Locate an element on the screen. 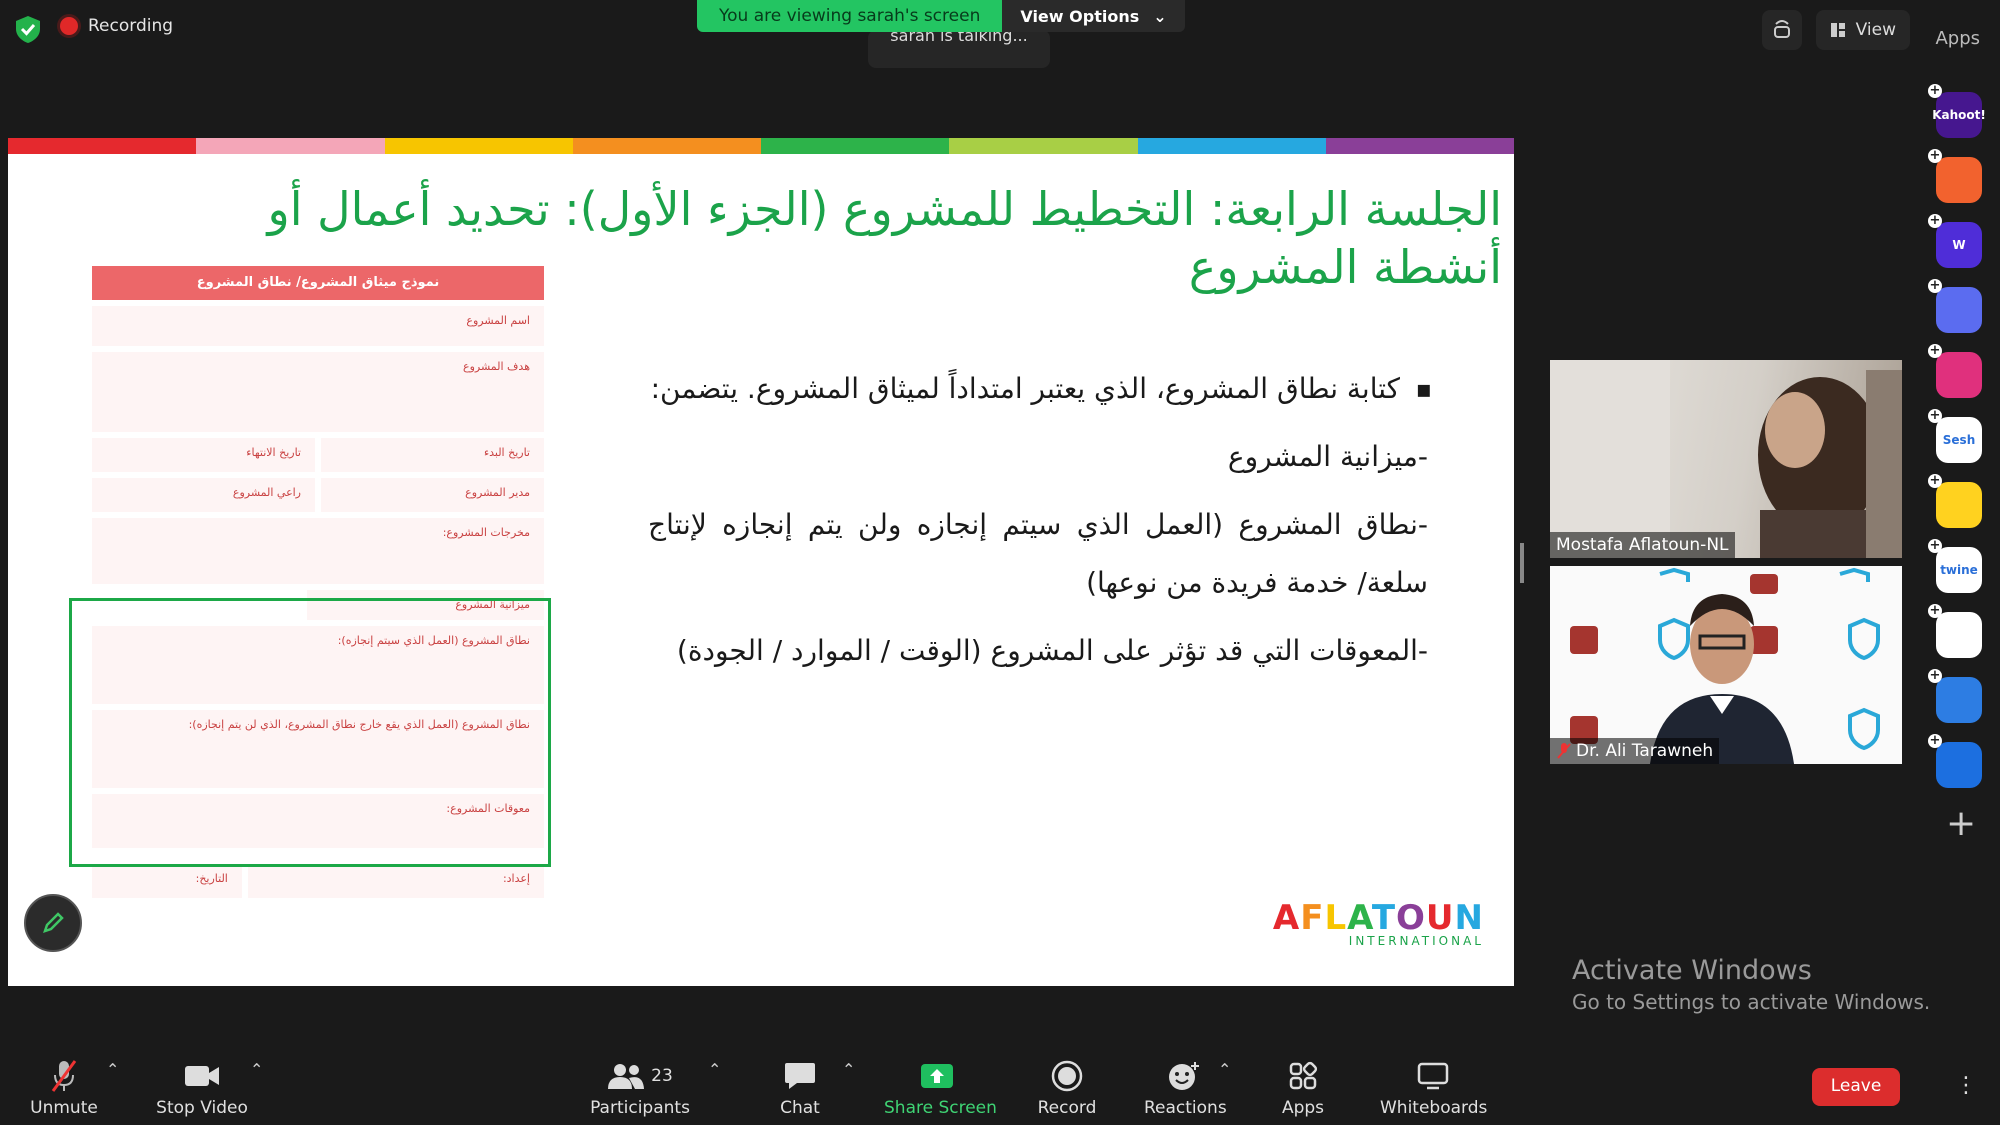 The image size is (2000, 1125). highlight-box is located at coordinates (310, 732).